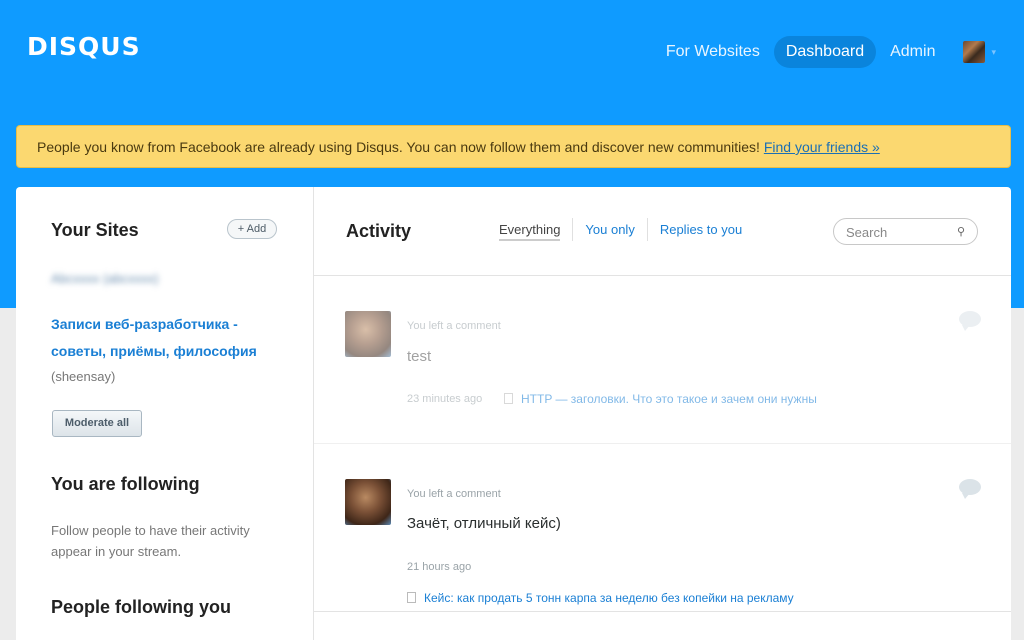 The height and width of the screenshot is (640, 1024). What do you see at coordinates (439, 567) in the screenshot?
I see `comment-time: 21 hours ago` at bounding box center [439, 567].